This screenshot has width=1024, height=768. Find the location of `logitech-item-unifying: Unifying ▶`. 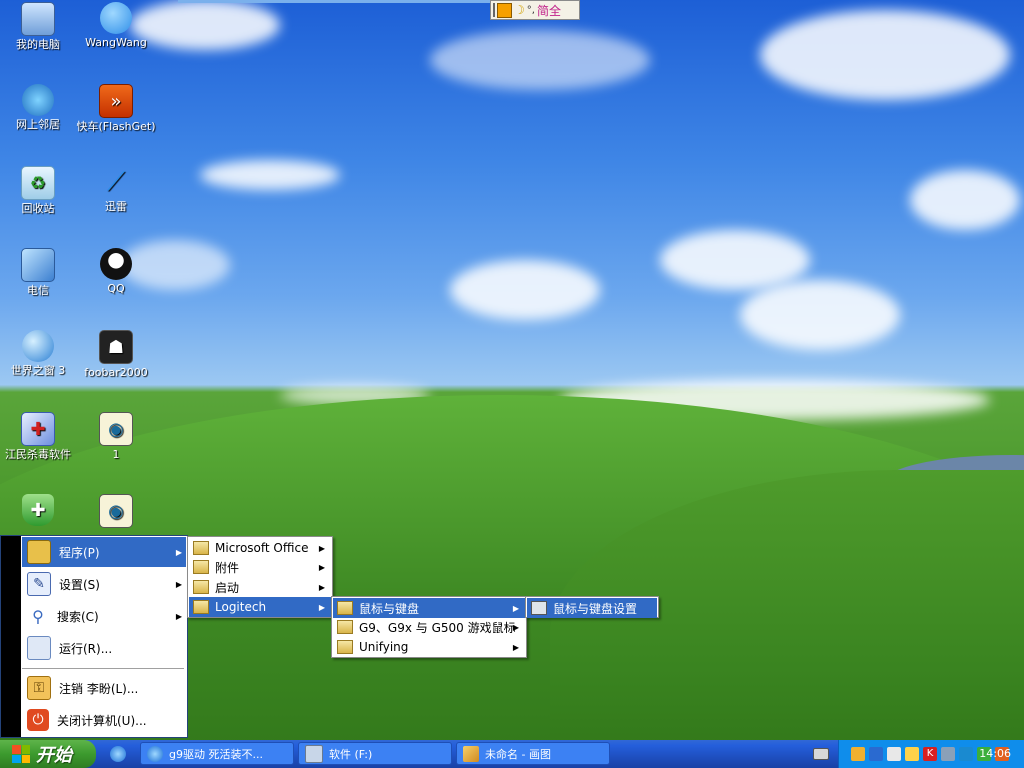

logitech-item-unifying: Unifying ▶ is located at coordinates (429, 647).